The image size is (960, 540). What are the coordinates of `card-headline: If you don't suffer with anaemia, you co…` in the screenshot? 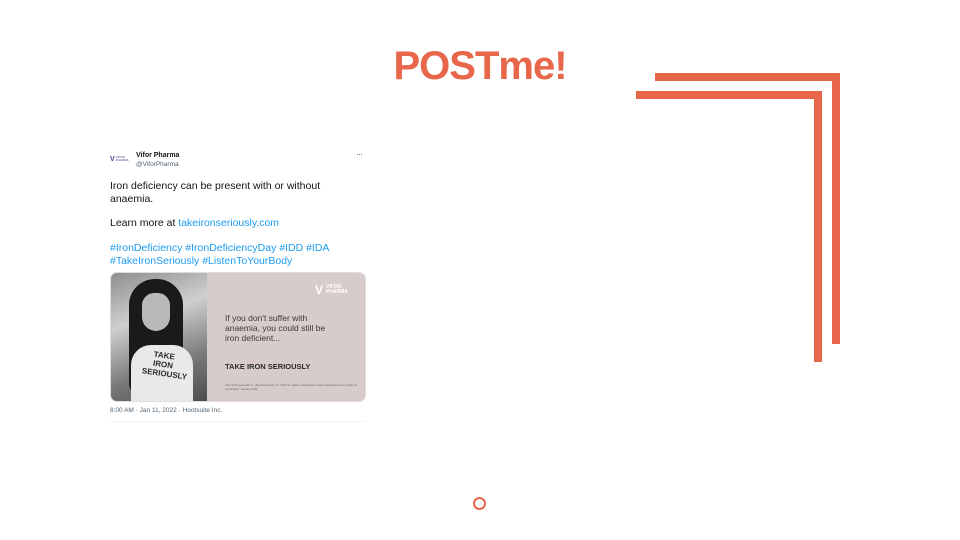 It's located at (275, 328).